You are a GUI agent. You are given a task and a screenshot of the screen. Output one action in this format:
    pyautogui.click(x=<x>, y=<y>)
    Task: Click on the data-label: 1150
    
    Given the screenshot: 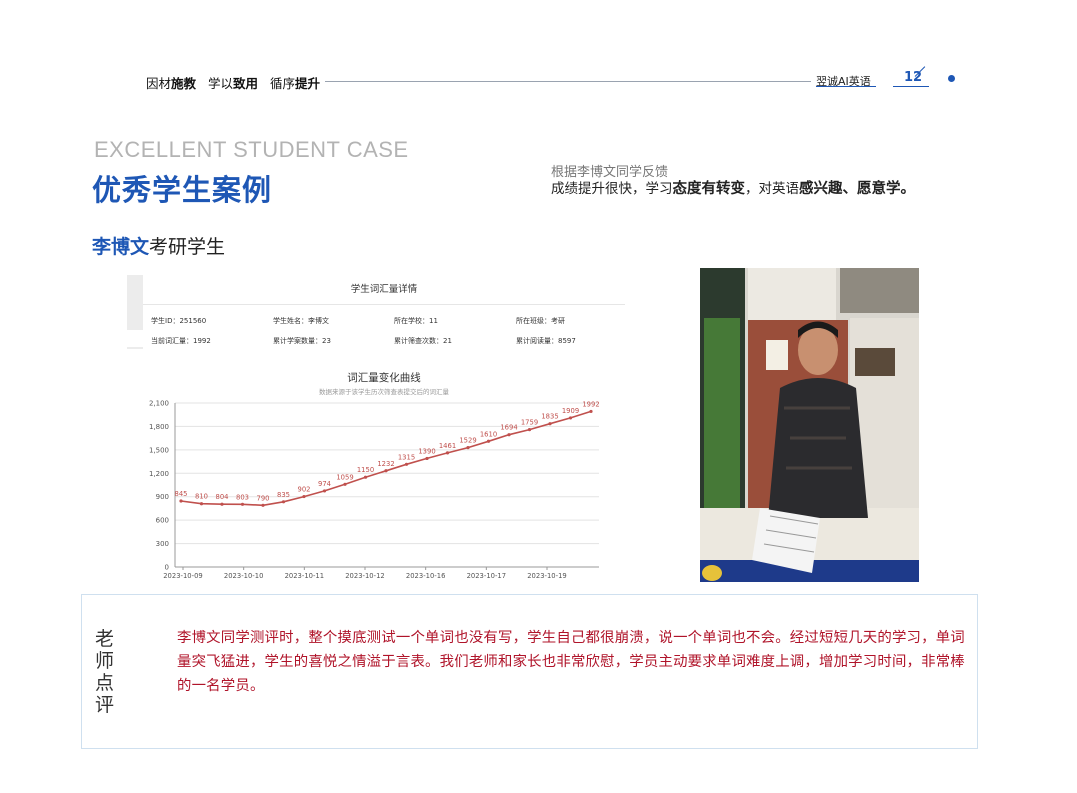 What is the action you would take?
    pyautogui.click(x=365, y=470)
    